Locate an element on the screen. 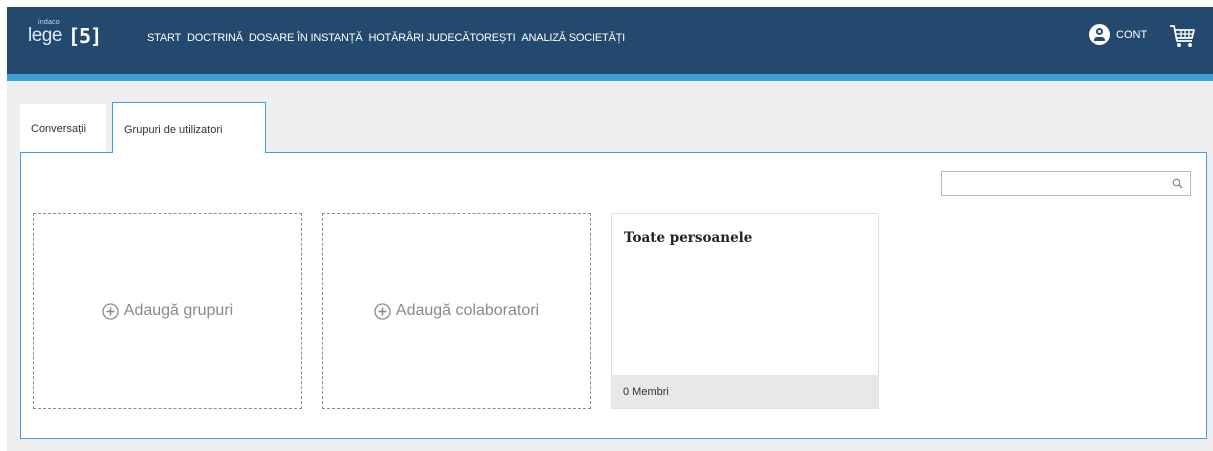 This screenshot has width=1213, height=451. tab-user-groups: Grupuri de utilizatori is located at coordinates (189, 127).